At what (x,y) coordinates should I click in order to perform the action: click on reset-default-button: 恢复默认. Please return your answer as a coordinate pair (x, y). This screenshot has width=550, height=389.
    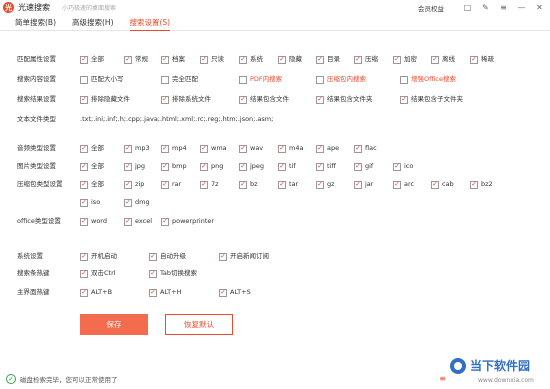
    Looking at the image, I should click on (199, 324).